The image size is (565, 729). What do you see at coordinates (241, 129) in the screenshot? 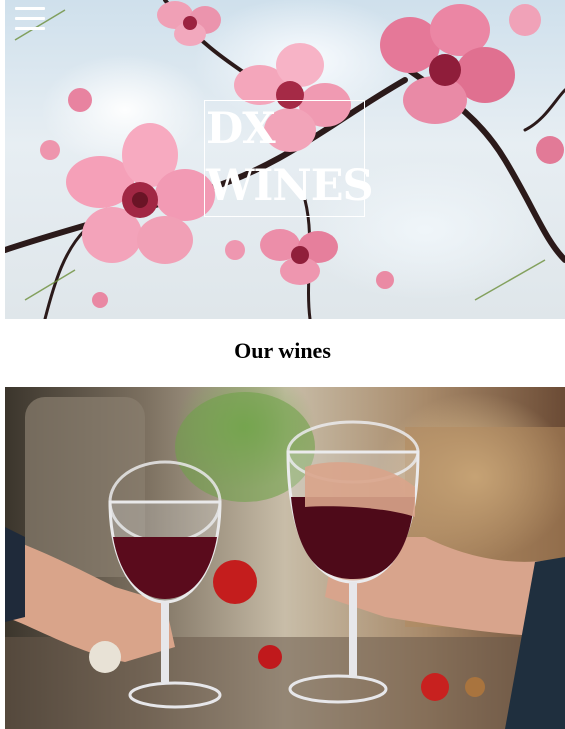
I see `logo-text-line1: DX` at bounding box center [241, 129].